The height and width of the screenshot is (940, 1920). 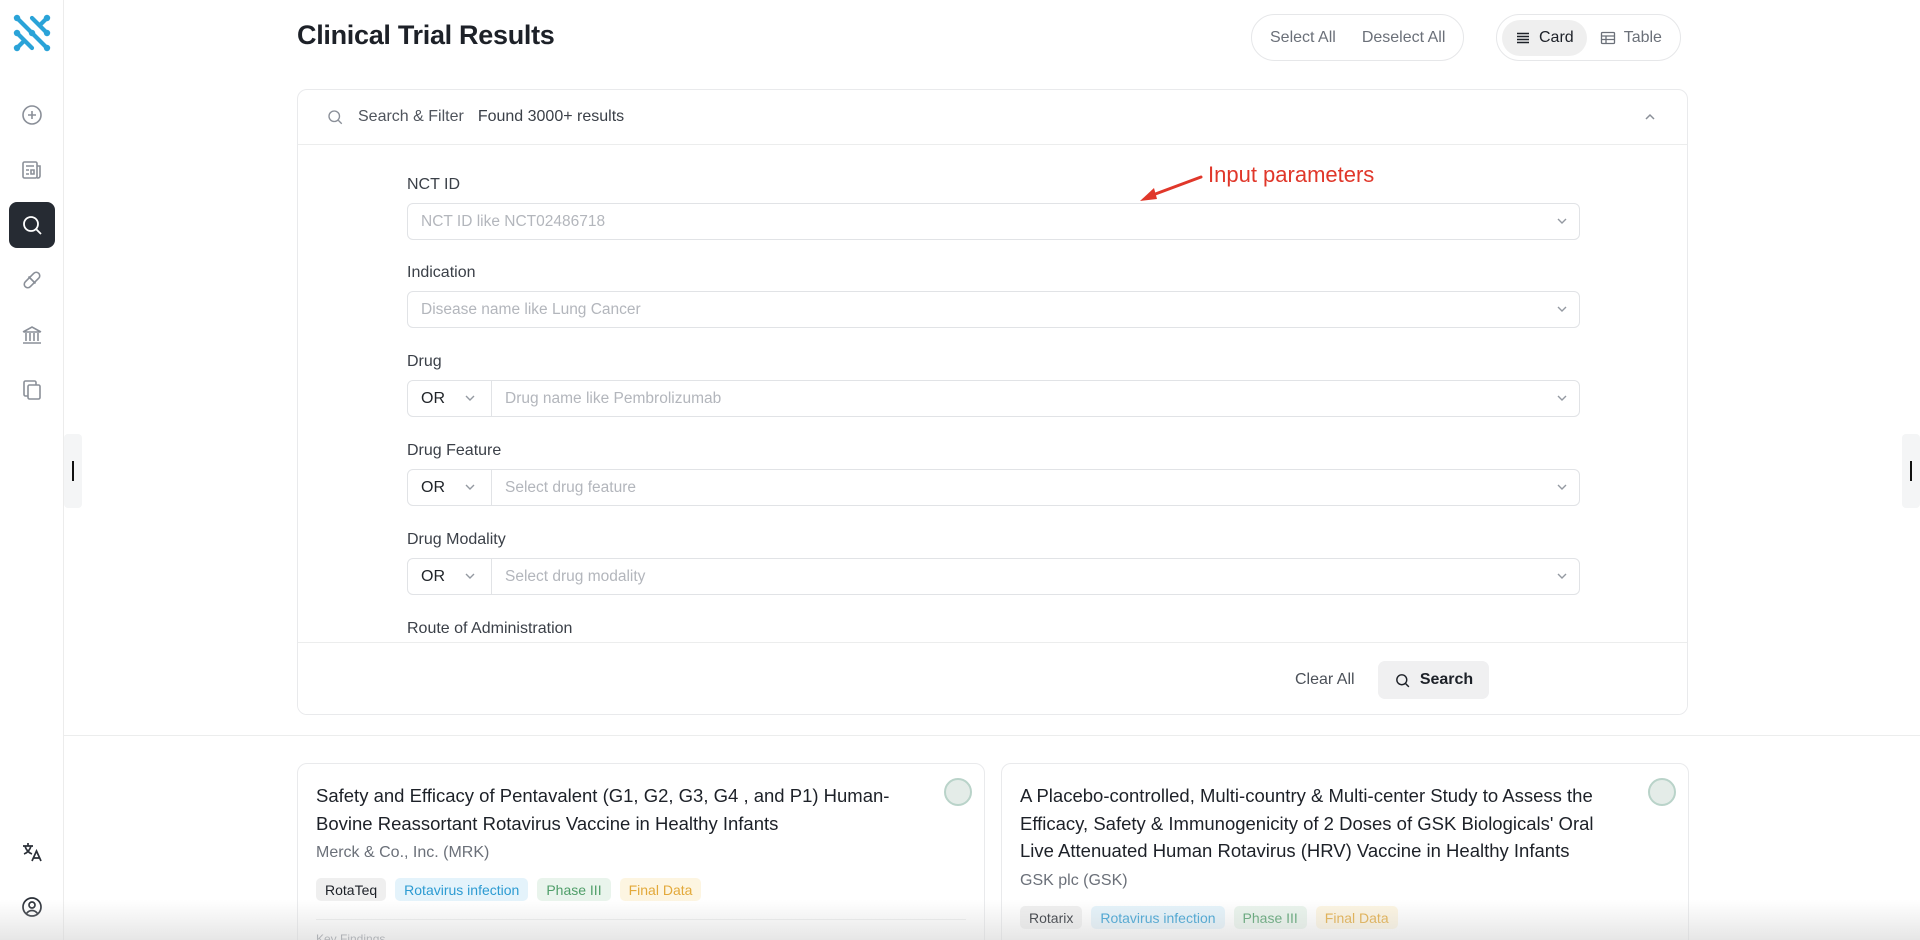 What do you see at coordinates (513, 221) in the screenshot?
I see `nct-id-placeholder: NCT ID like NCT02486718` at bounding box center [513, 221].